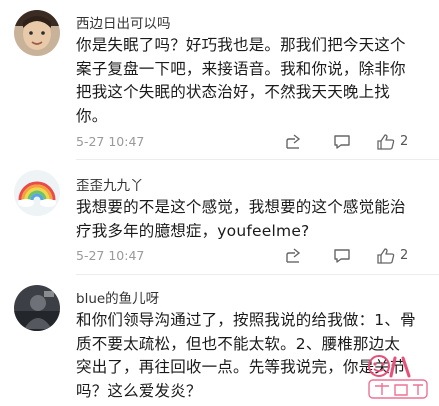  Describe the element at coordinates (241, 45) in the screenshot. I see `comment-text-line: 你是失眠了吗？好巧我也是。那我们把今天这个` at that location.